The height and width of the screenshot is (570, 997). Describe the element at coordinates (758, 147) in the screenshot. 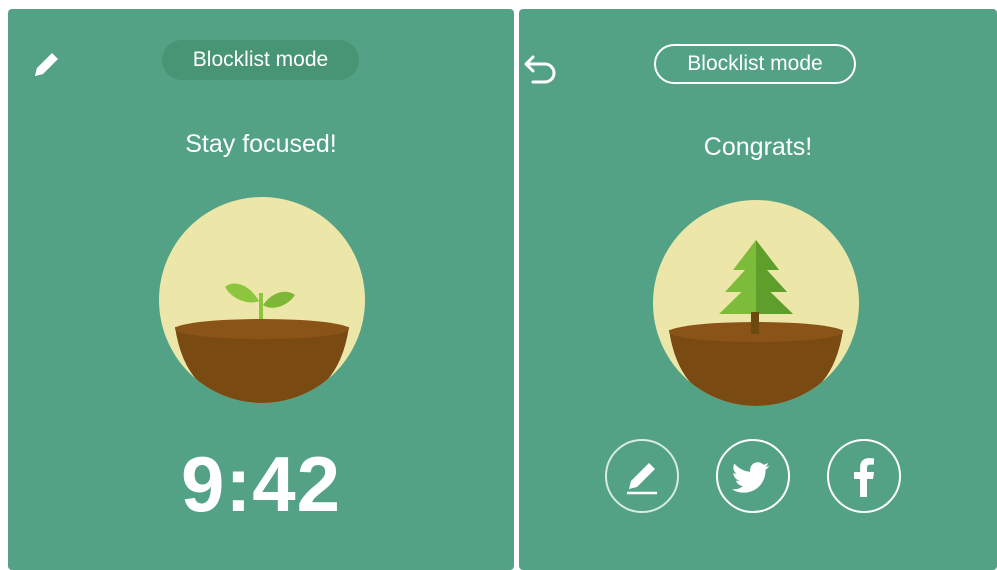

I see `status-title: Congrats!` at that location.